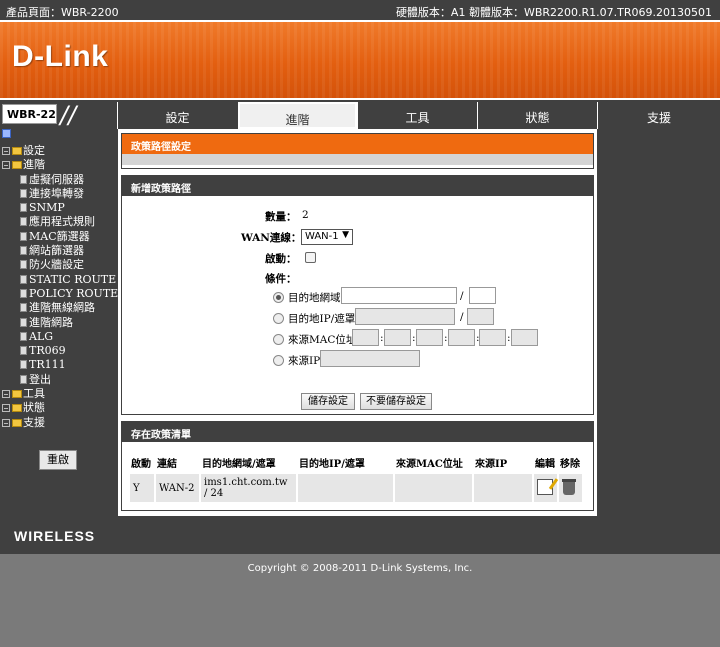 The height and width of the screenshot is (647, 720). I want to click on main-nav: WBR-2200 // 設定 進階 工具 狀態 支援, so click(360, 113).